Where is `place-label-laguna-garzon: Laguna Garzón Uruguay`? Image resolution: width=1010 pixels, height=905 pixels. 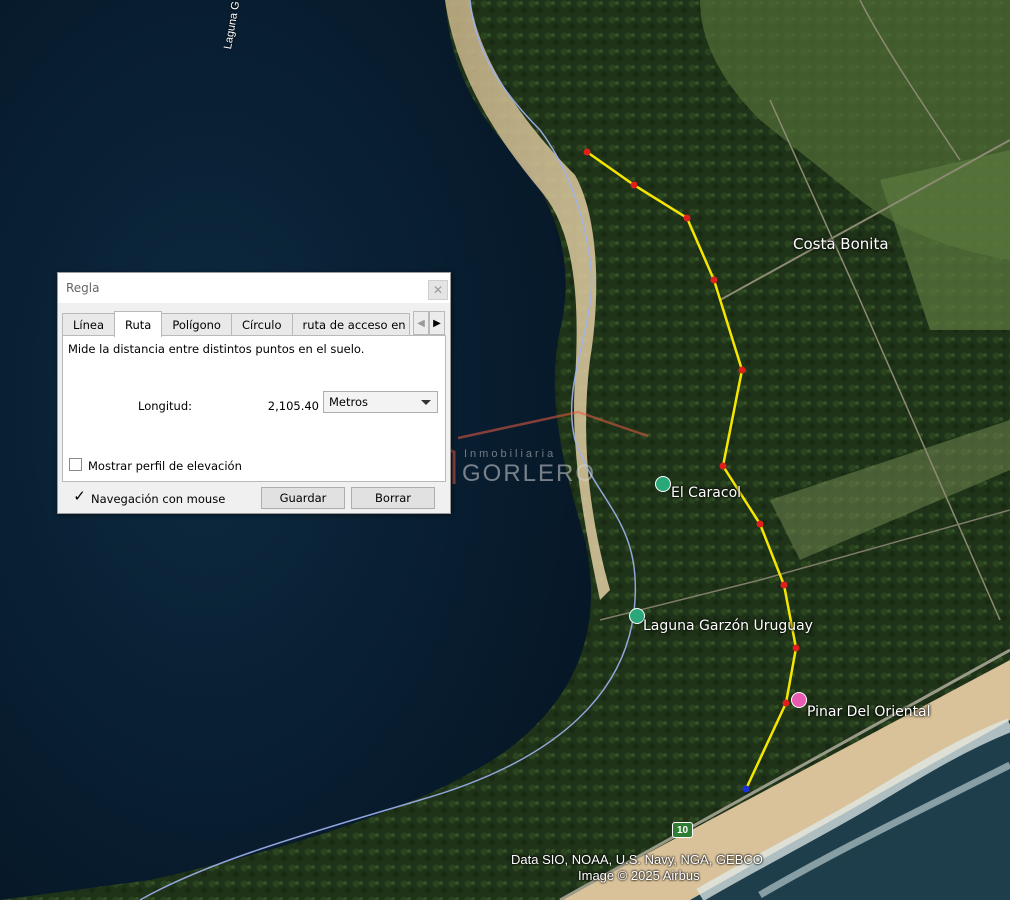 place-label-laguna-garzon: Laguna Garzón Uruguay is located at coordinates (728, 626).